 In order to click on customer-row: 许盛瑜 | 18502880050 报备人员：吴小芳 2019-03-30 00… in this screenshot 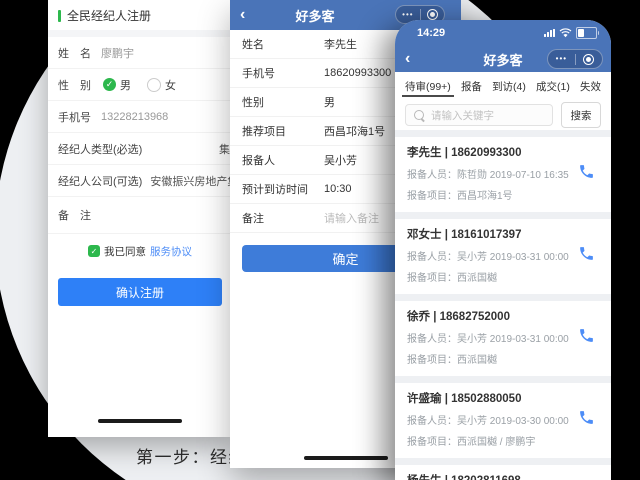, I will do `click(503, 420)`.